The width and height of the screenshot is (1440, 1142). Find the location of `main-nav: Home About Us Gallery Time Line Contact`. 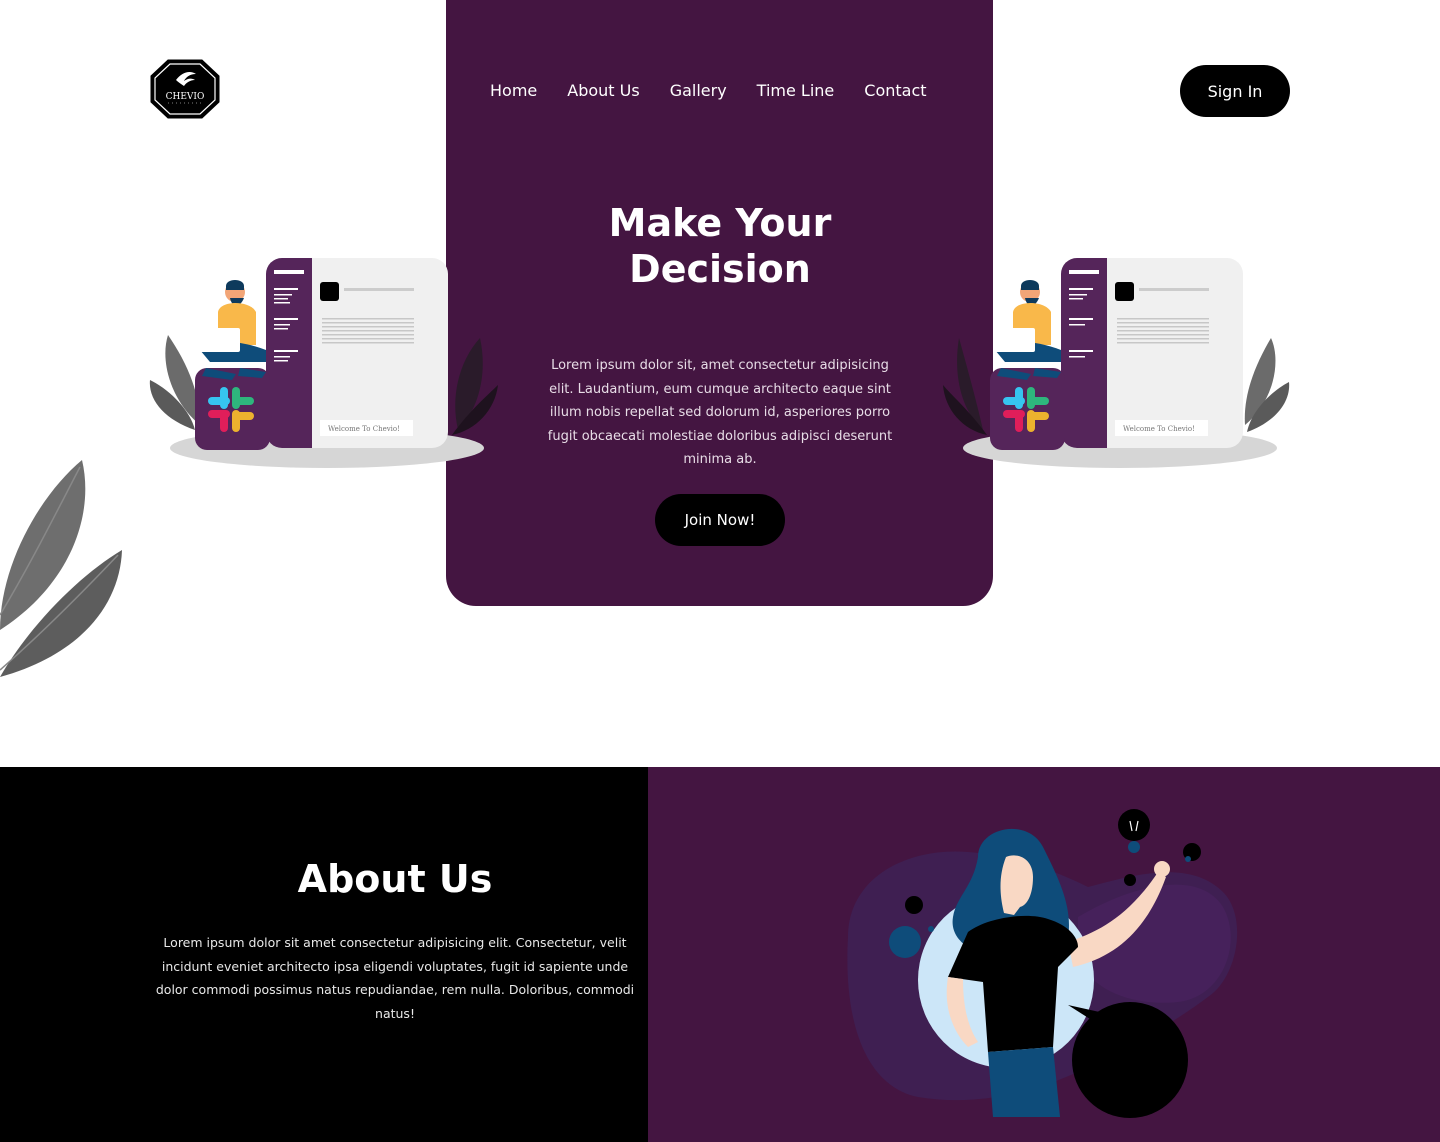

main-nav: Home About Us Gallery Time Line Contact is located at coordinates (708, 91).